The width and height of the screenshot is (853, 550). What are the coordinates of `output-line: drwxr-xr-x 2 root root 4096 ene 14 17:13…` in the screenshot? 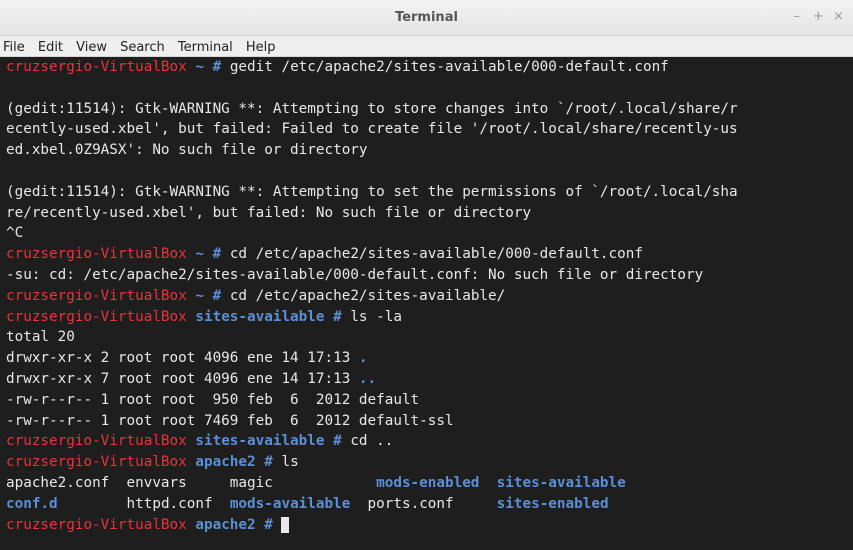 It's located at (429, 358).